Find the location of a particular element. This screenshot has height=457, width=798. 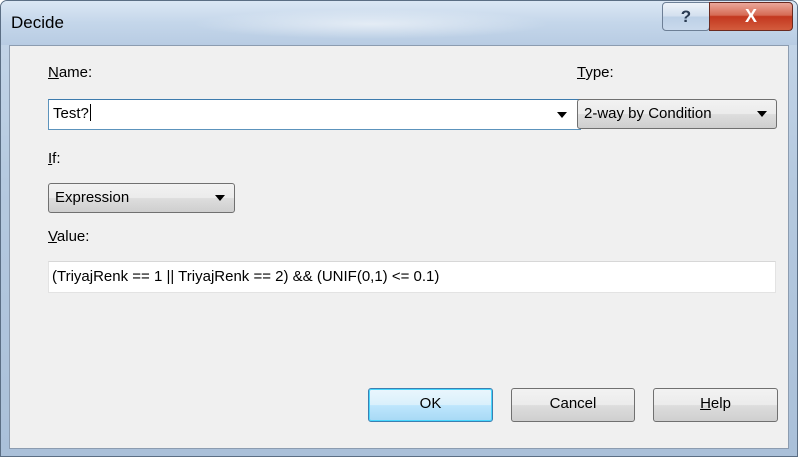

name-label: Name: is located at coordinates (70, 72).